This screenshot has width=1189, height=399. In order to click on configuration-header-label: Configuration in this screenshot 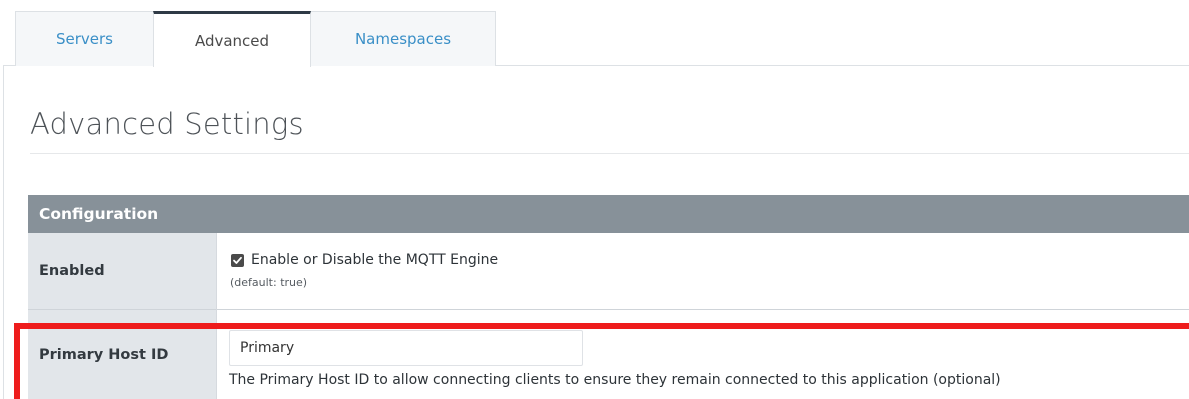, I will do `click(99, 214)`.